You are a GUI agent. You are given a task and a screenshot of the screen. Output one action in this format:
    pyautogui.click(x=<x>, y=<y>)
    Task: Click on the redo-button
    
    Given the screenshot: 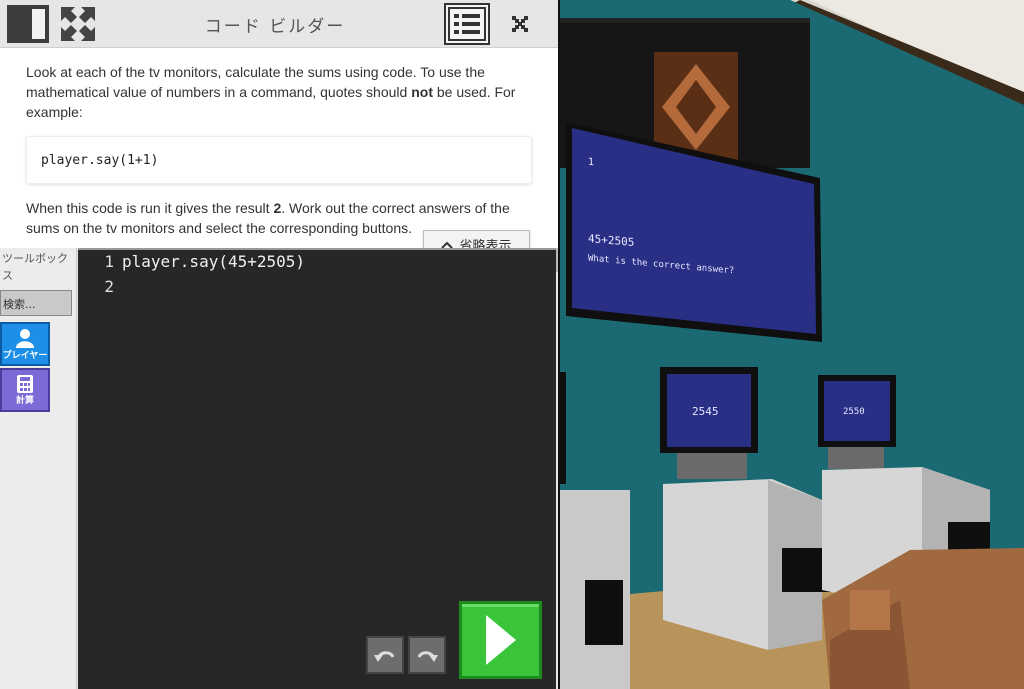 What is the action you would take?
    pyautogui.click(x=427, y=655)
    